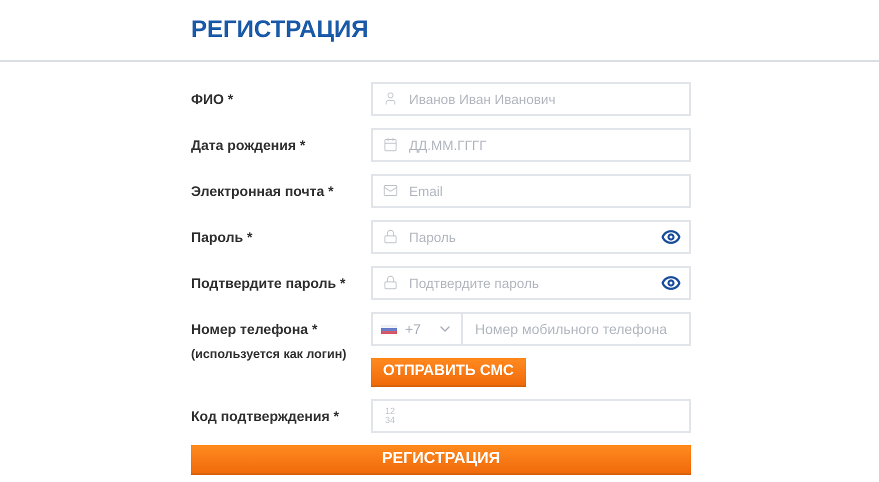 The image size is (879, 482). Describe the element at coordinates (390, 190) in the screenshot. I see `mail-icon` at that location.